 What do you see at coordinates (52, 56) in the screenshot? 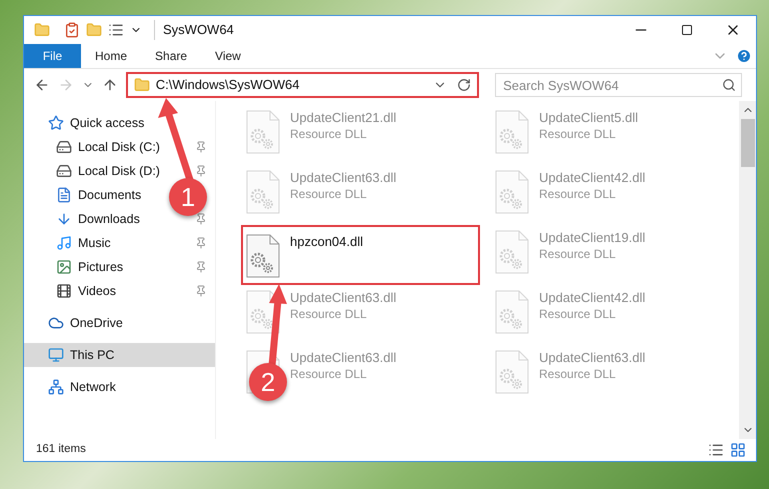
I see `file-menu-button: File` at bounding box center [52, 56].